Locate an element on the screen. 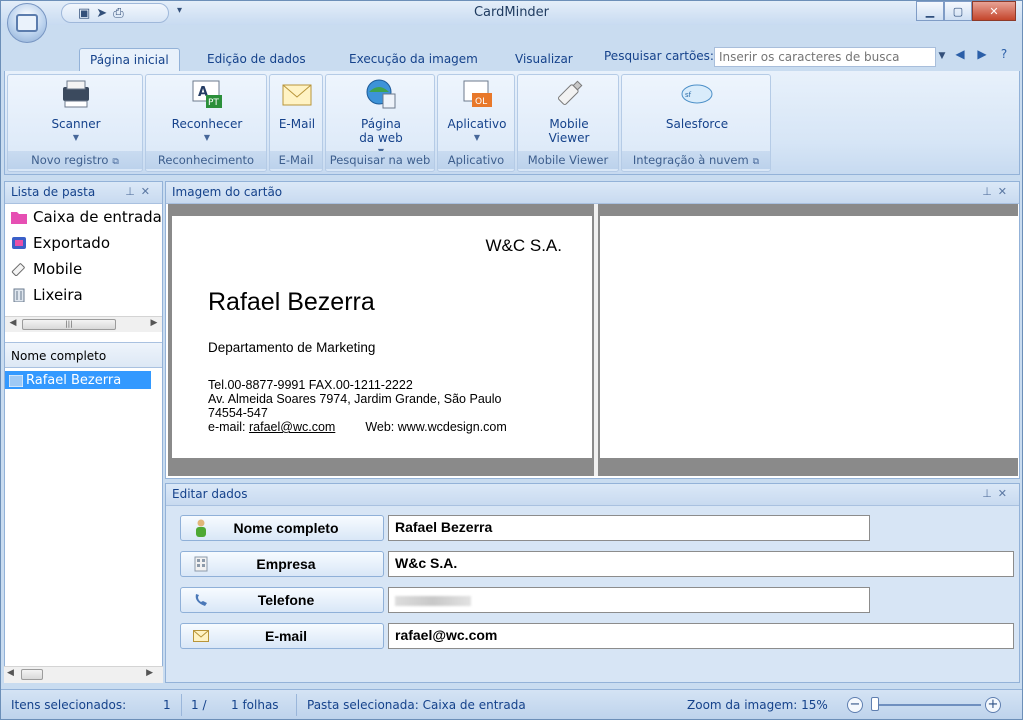 The height and width of the screenshot is (720, 1023). card-panel-header: Imagem do cartão ⊥✕ is located at coordinates (592, 193).